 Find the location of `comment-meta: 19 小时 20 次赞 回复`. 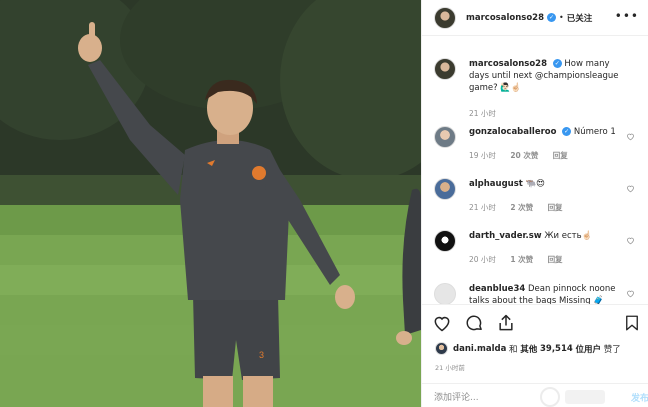

comment-meta: 19 小时 20 次赞 回复 is located at coordinates (524, 155).